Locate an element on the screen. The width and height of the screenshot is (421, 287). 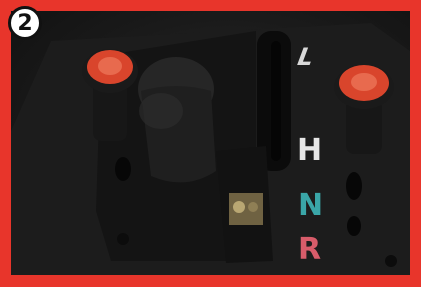
right-lever-slot-lower is located at coordinates (354, 226).